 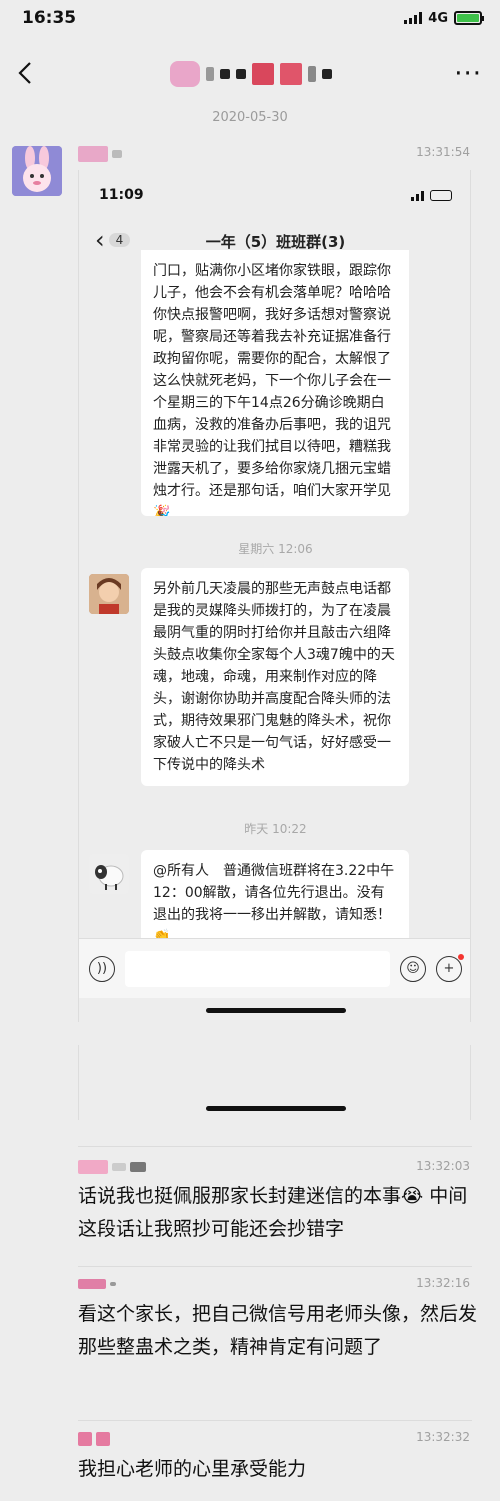 I want to click on message-text: 话说我也挺佩服那家长封建迷信的本事😭 中间这段话让我照抄可能还会抄错字, so click(x=273, y=1212).